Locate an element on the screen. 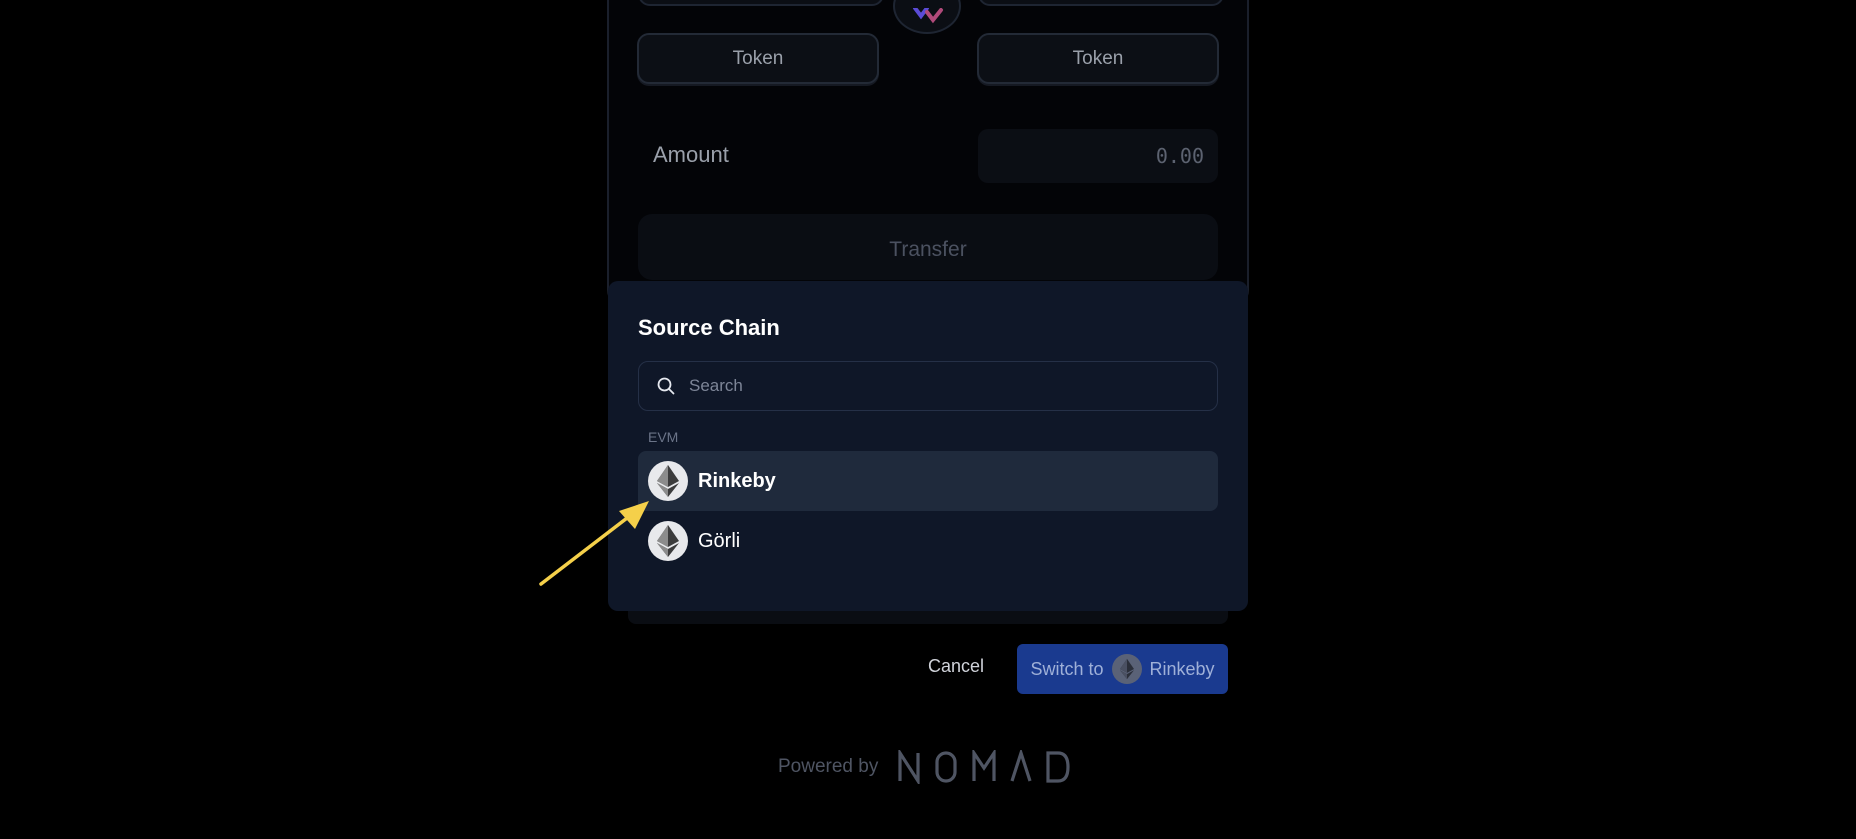  origin-chain-selector is located at coordinates (761, 3).